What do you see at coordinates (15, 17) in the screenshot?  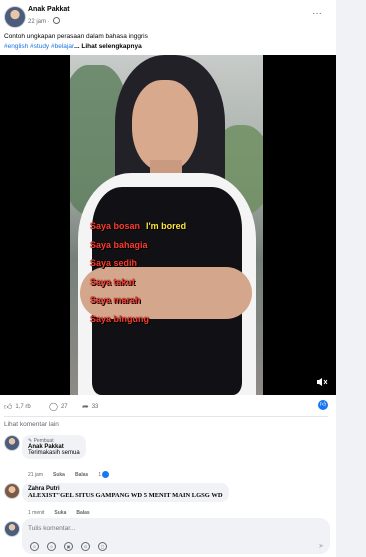 I see `author-avatar` at bounding box center [15, 17].